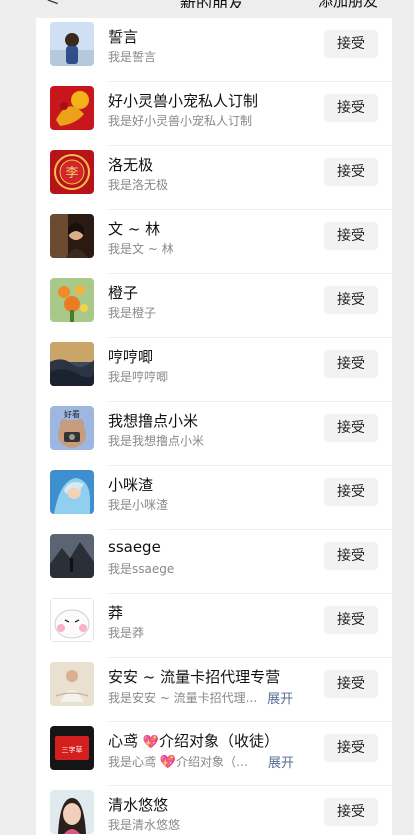  What do you see at coordinates (214, 434) in the screenshot?
I see `list-item: 好看 我想撸点小米 我是我想撸点小米 接受` at bounding box center [214, 434].